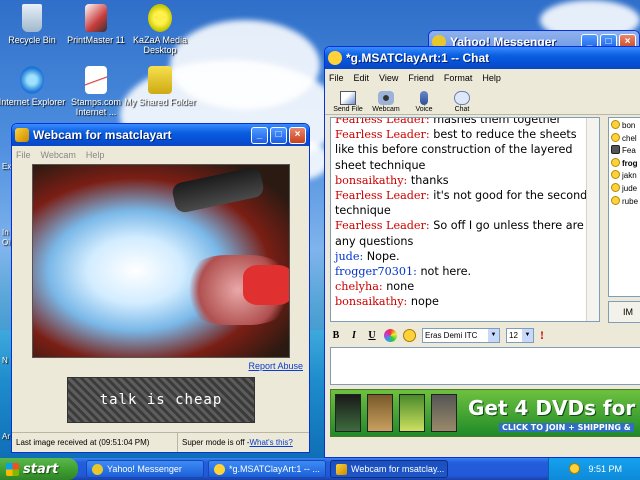  Describe the element at coordinates (542, 335) in the screenshot. I see `ignore-icon: !` at that location.